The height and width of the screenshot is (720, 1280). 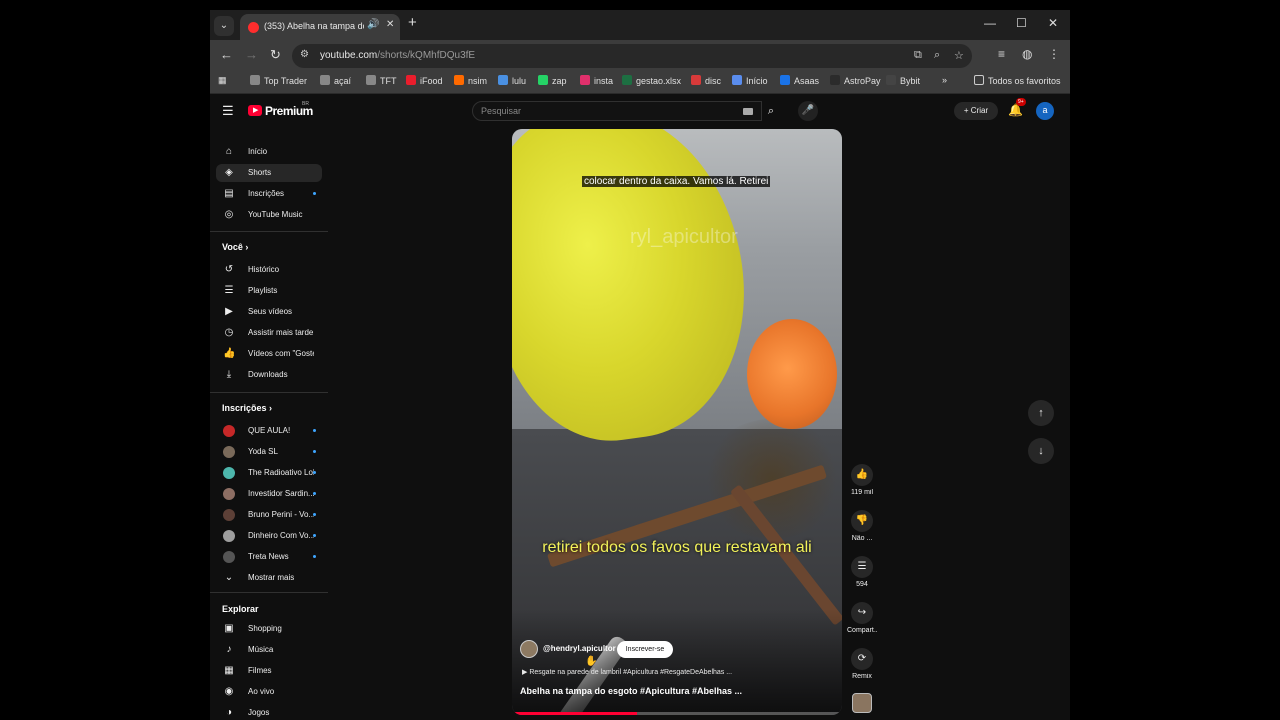 I want to click on sidebar-item-watch-later: ◷ Assistir mais tarde, so click(x=269, y=333).